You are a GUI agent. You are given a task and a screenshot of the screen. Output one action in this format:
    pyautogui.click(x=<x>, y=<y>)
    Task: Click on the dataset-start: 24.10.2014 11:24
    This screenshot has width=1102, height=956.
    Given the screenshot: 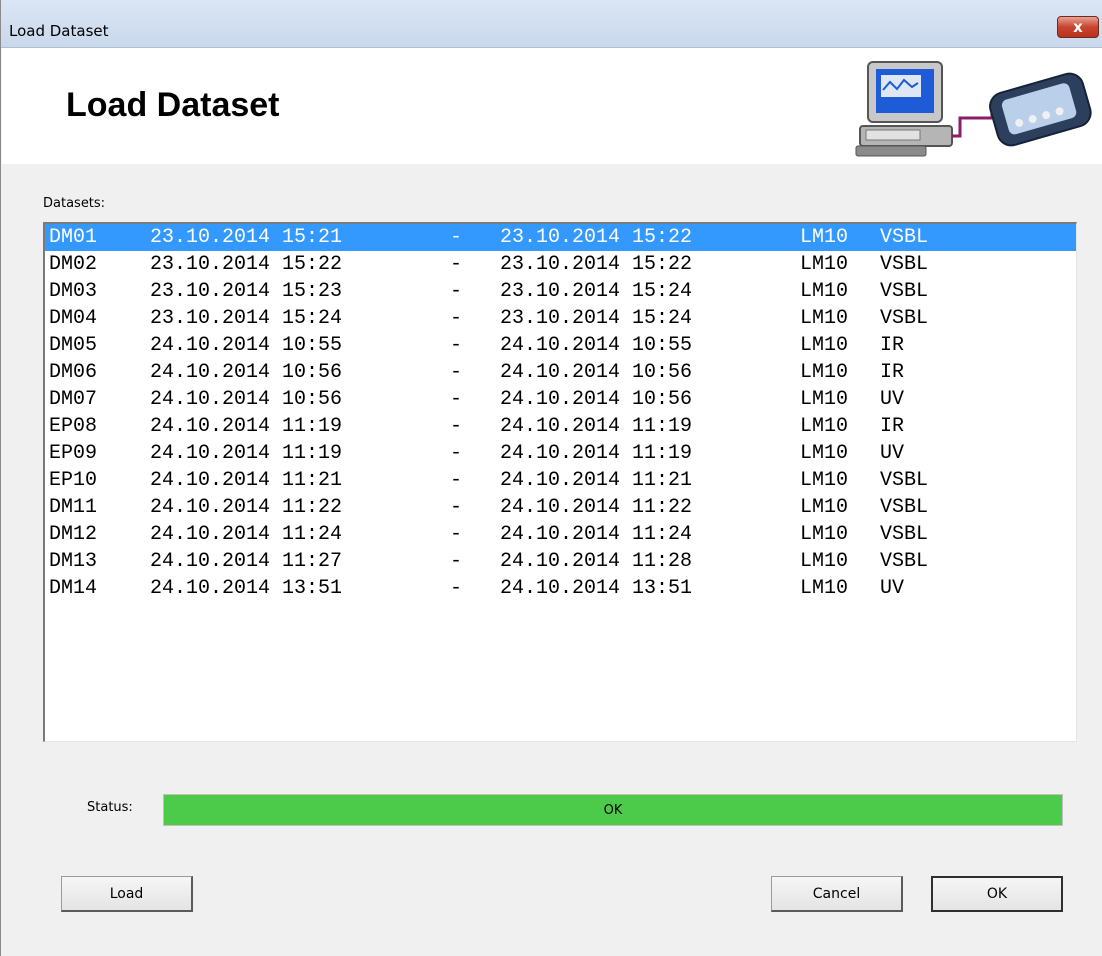 What is the action you would take?
    pyautogui.click(x=246, y=534)
    